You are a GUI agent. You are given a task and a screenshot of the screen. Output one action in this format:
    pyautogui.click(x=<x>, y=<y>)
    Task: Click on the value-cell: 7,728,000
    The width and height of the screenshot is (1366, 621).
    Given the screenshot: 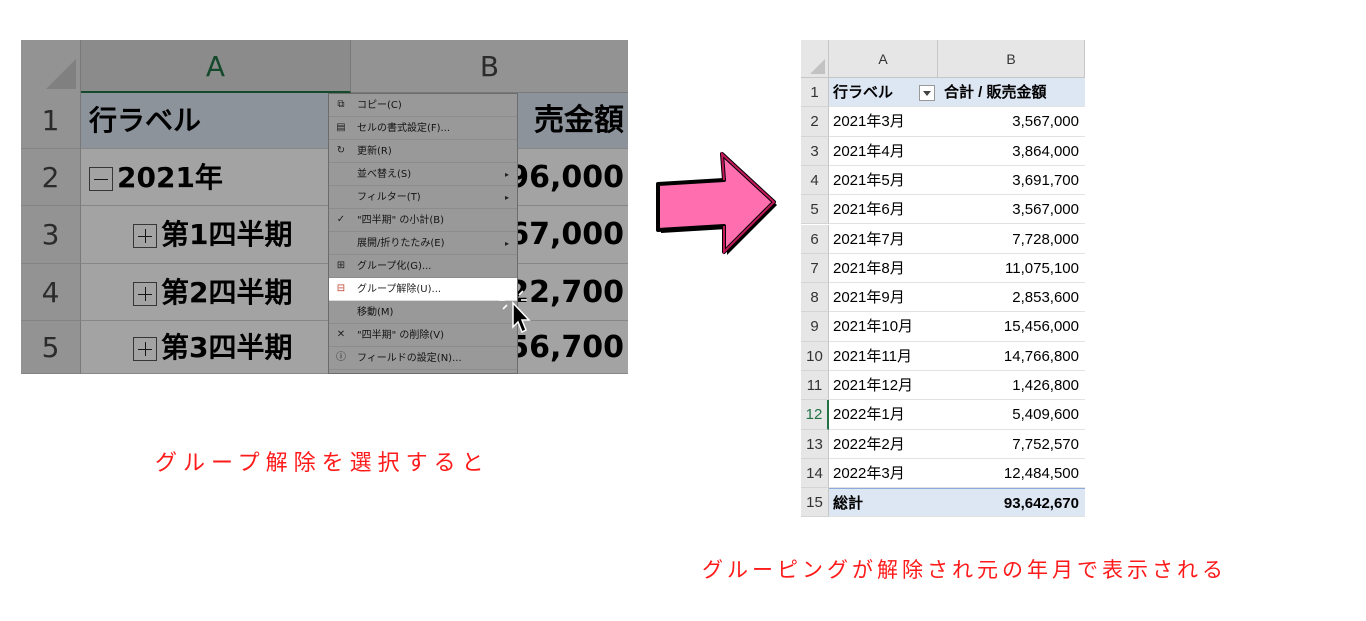 What is the action you would take?
    pyautogui.click(x=1011, y=239)
    